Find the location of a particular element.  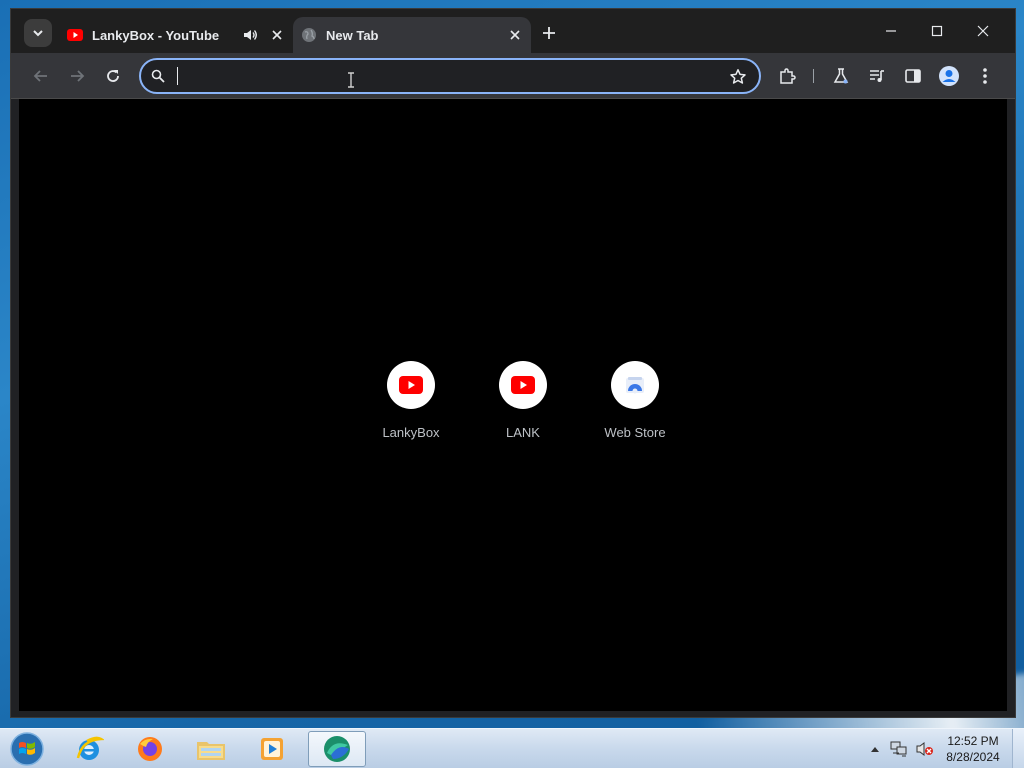

taskbar-firefox is located at coordinates (150, 749).